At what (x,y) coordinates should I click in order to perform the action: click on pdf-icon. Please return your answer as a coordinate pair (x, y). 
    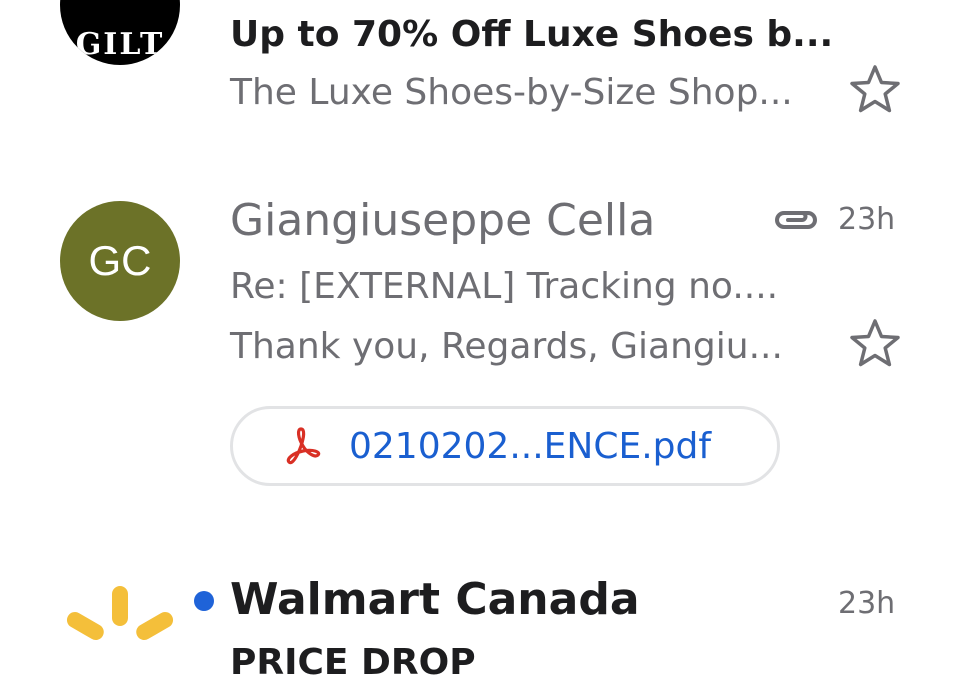
    Looking at the image, I should click on (303, 446).